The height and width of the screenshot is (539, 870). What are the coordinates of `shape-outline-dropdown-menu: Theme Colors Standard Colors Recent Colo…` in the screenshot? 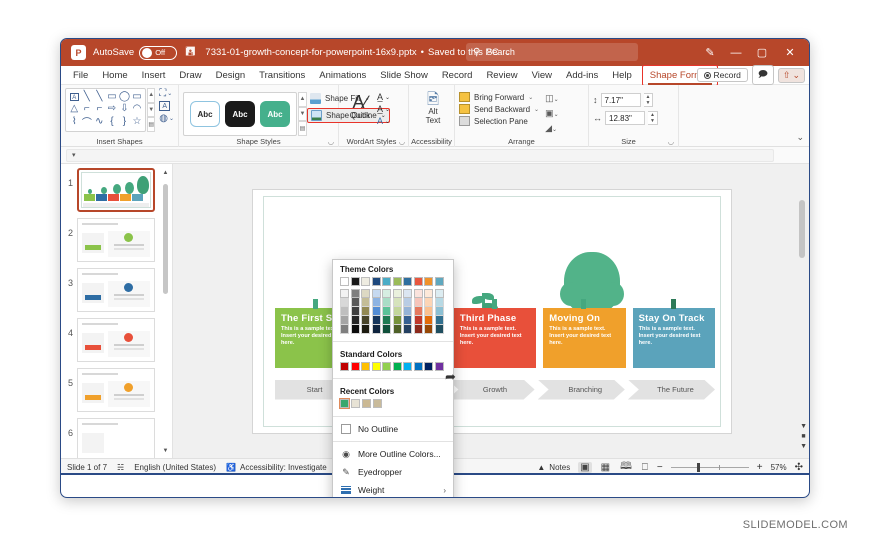 It's located at (393, 378).